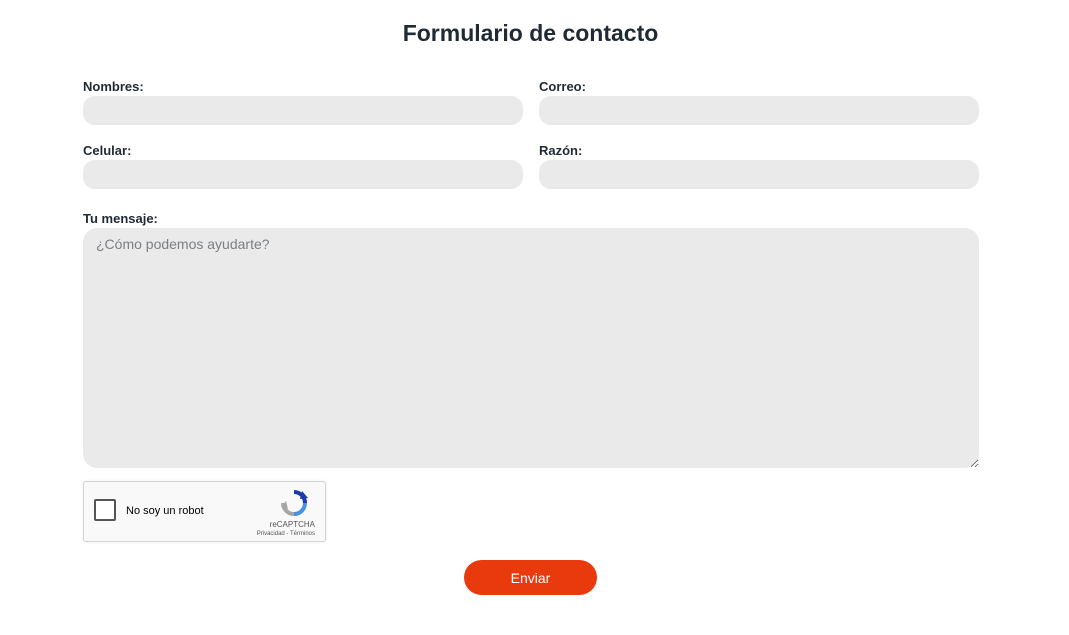 Image resolution: width=1069 pixels, height=635 pixels. Describe the element at coordinates (562, 86) in the screenshot. I see `correo-label: Correo:` at that location.